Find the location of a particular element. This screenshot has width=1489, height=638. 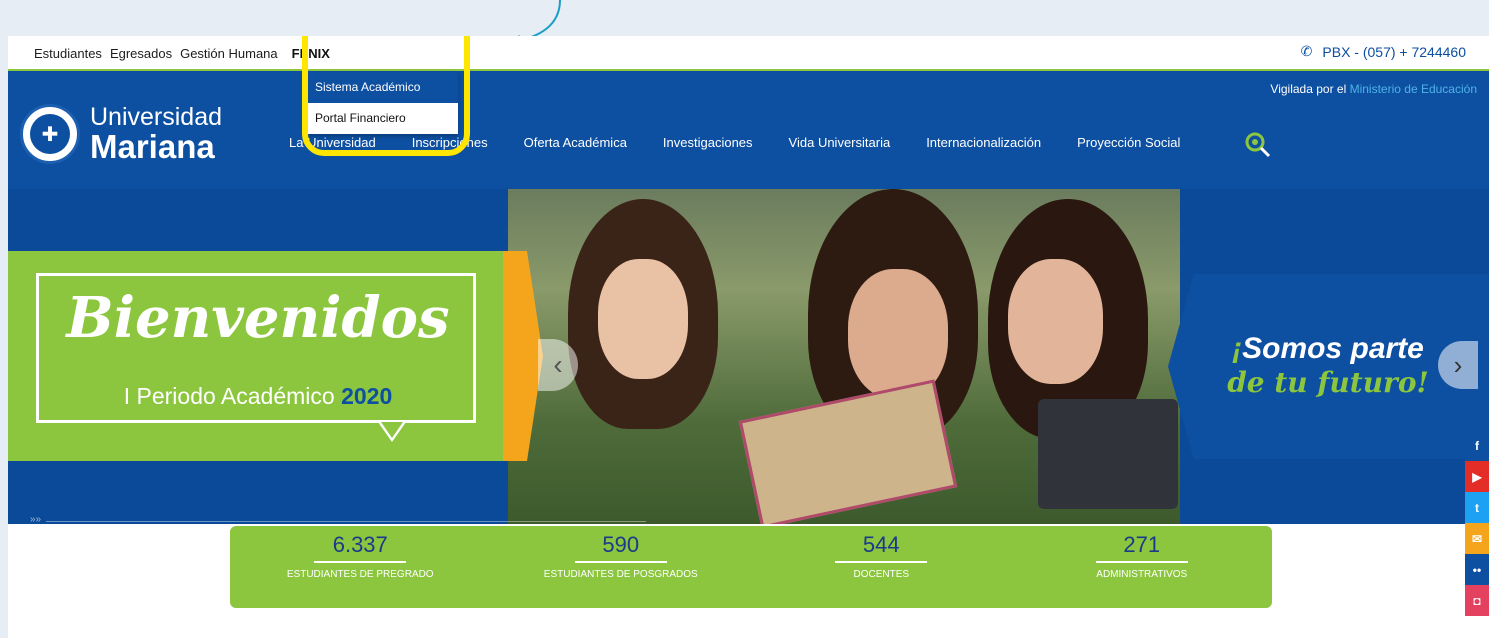

email-icon: ✉ is located at coordinates (1477, 538).